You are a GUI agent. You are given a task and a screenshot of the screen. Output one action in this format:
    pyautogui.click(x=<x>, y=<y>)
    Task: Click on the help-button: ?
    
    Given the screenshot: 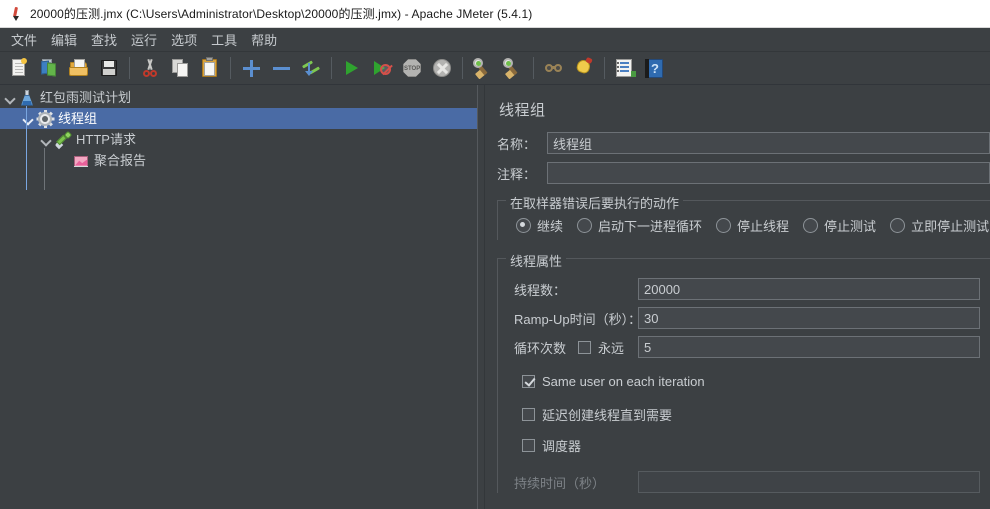 What is the action you would take?
    pyautogui.click(x=655, y=68)
    